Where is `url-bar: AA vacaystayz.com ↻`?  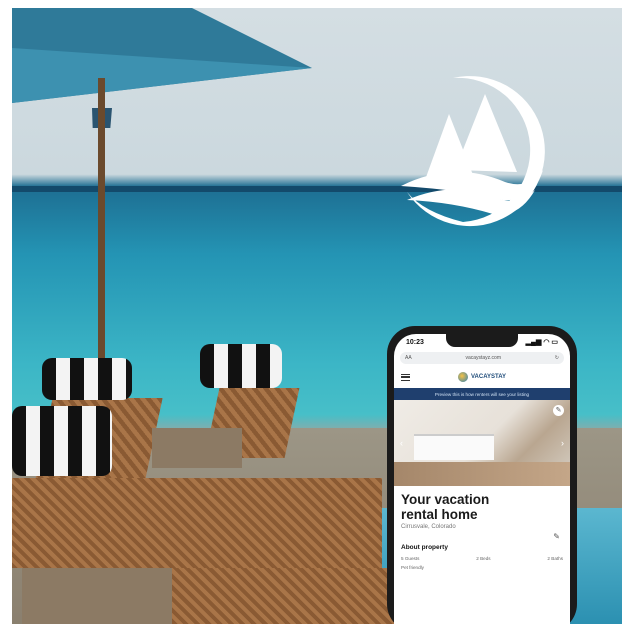 url-bar: AA vacaystayz.com ↻ is located at coordinates (482, 358).